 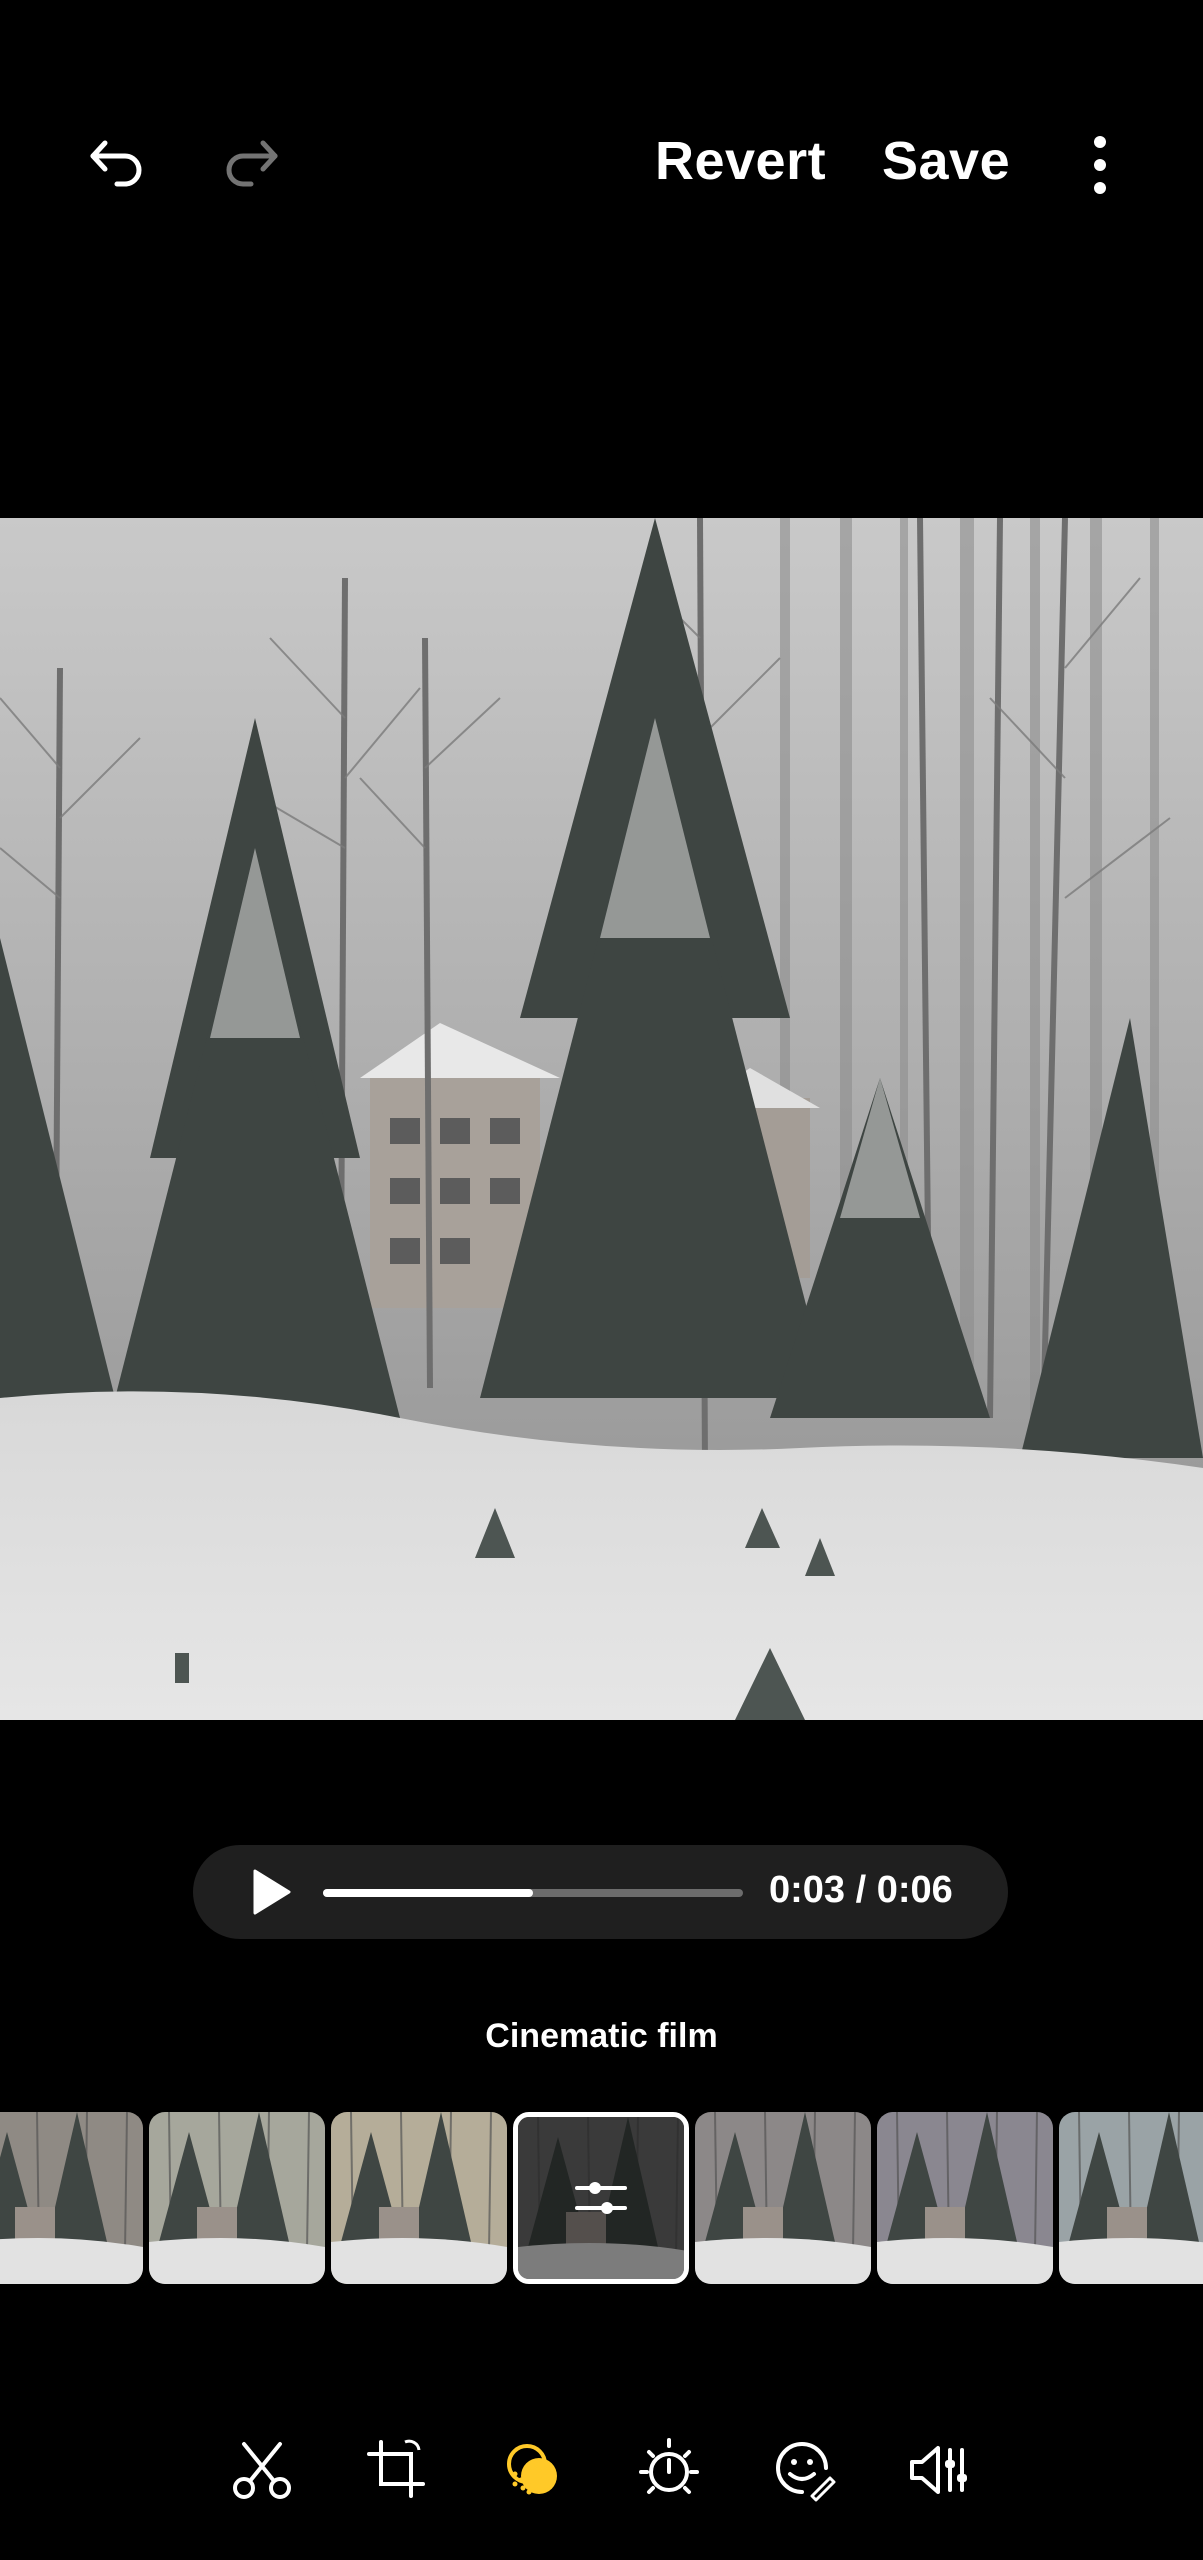 I want to click on adjust-tool-button, so click(x=669, y=2470).